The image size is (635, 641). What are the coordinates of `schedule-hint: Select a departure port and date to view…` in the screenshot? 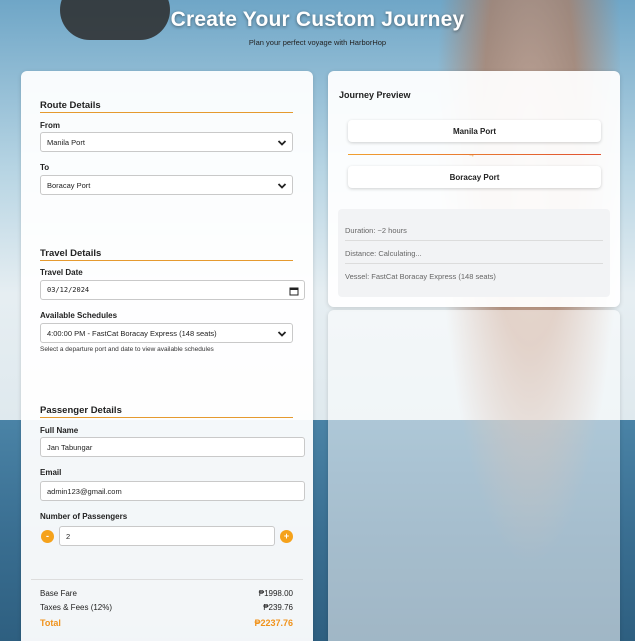 It's located at (127, 349).